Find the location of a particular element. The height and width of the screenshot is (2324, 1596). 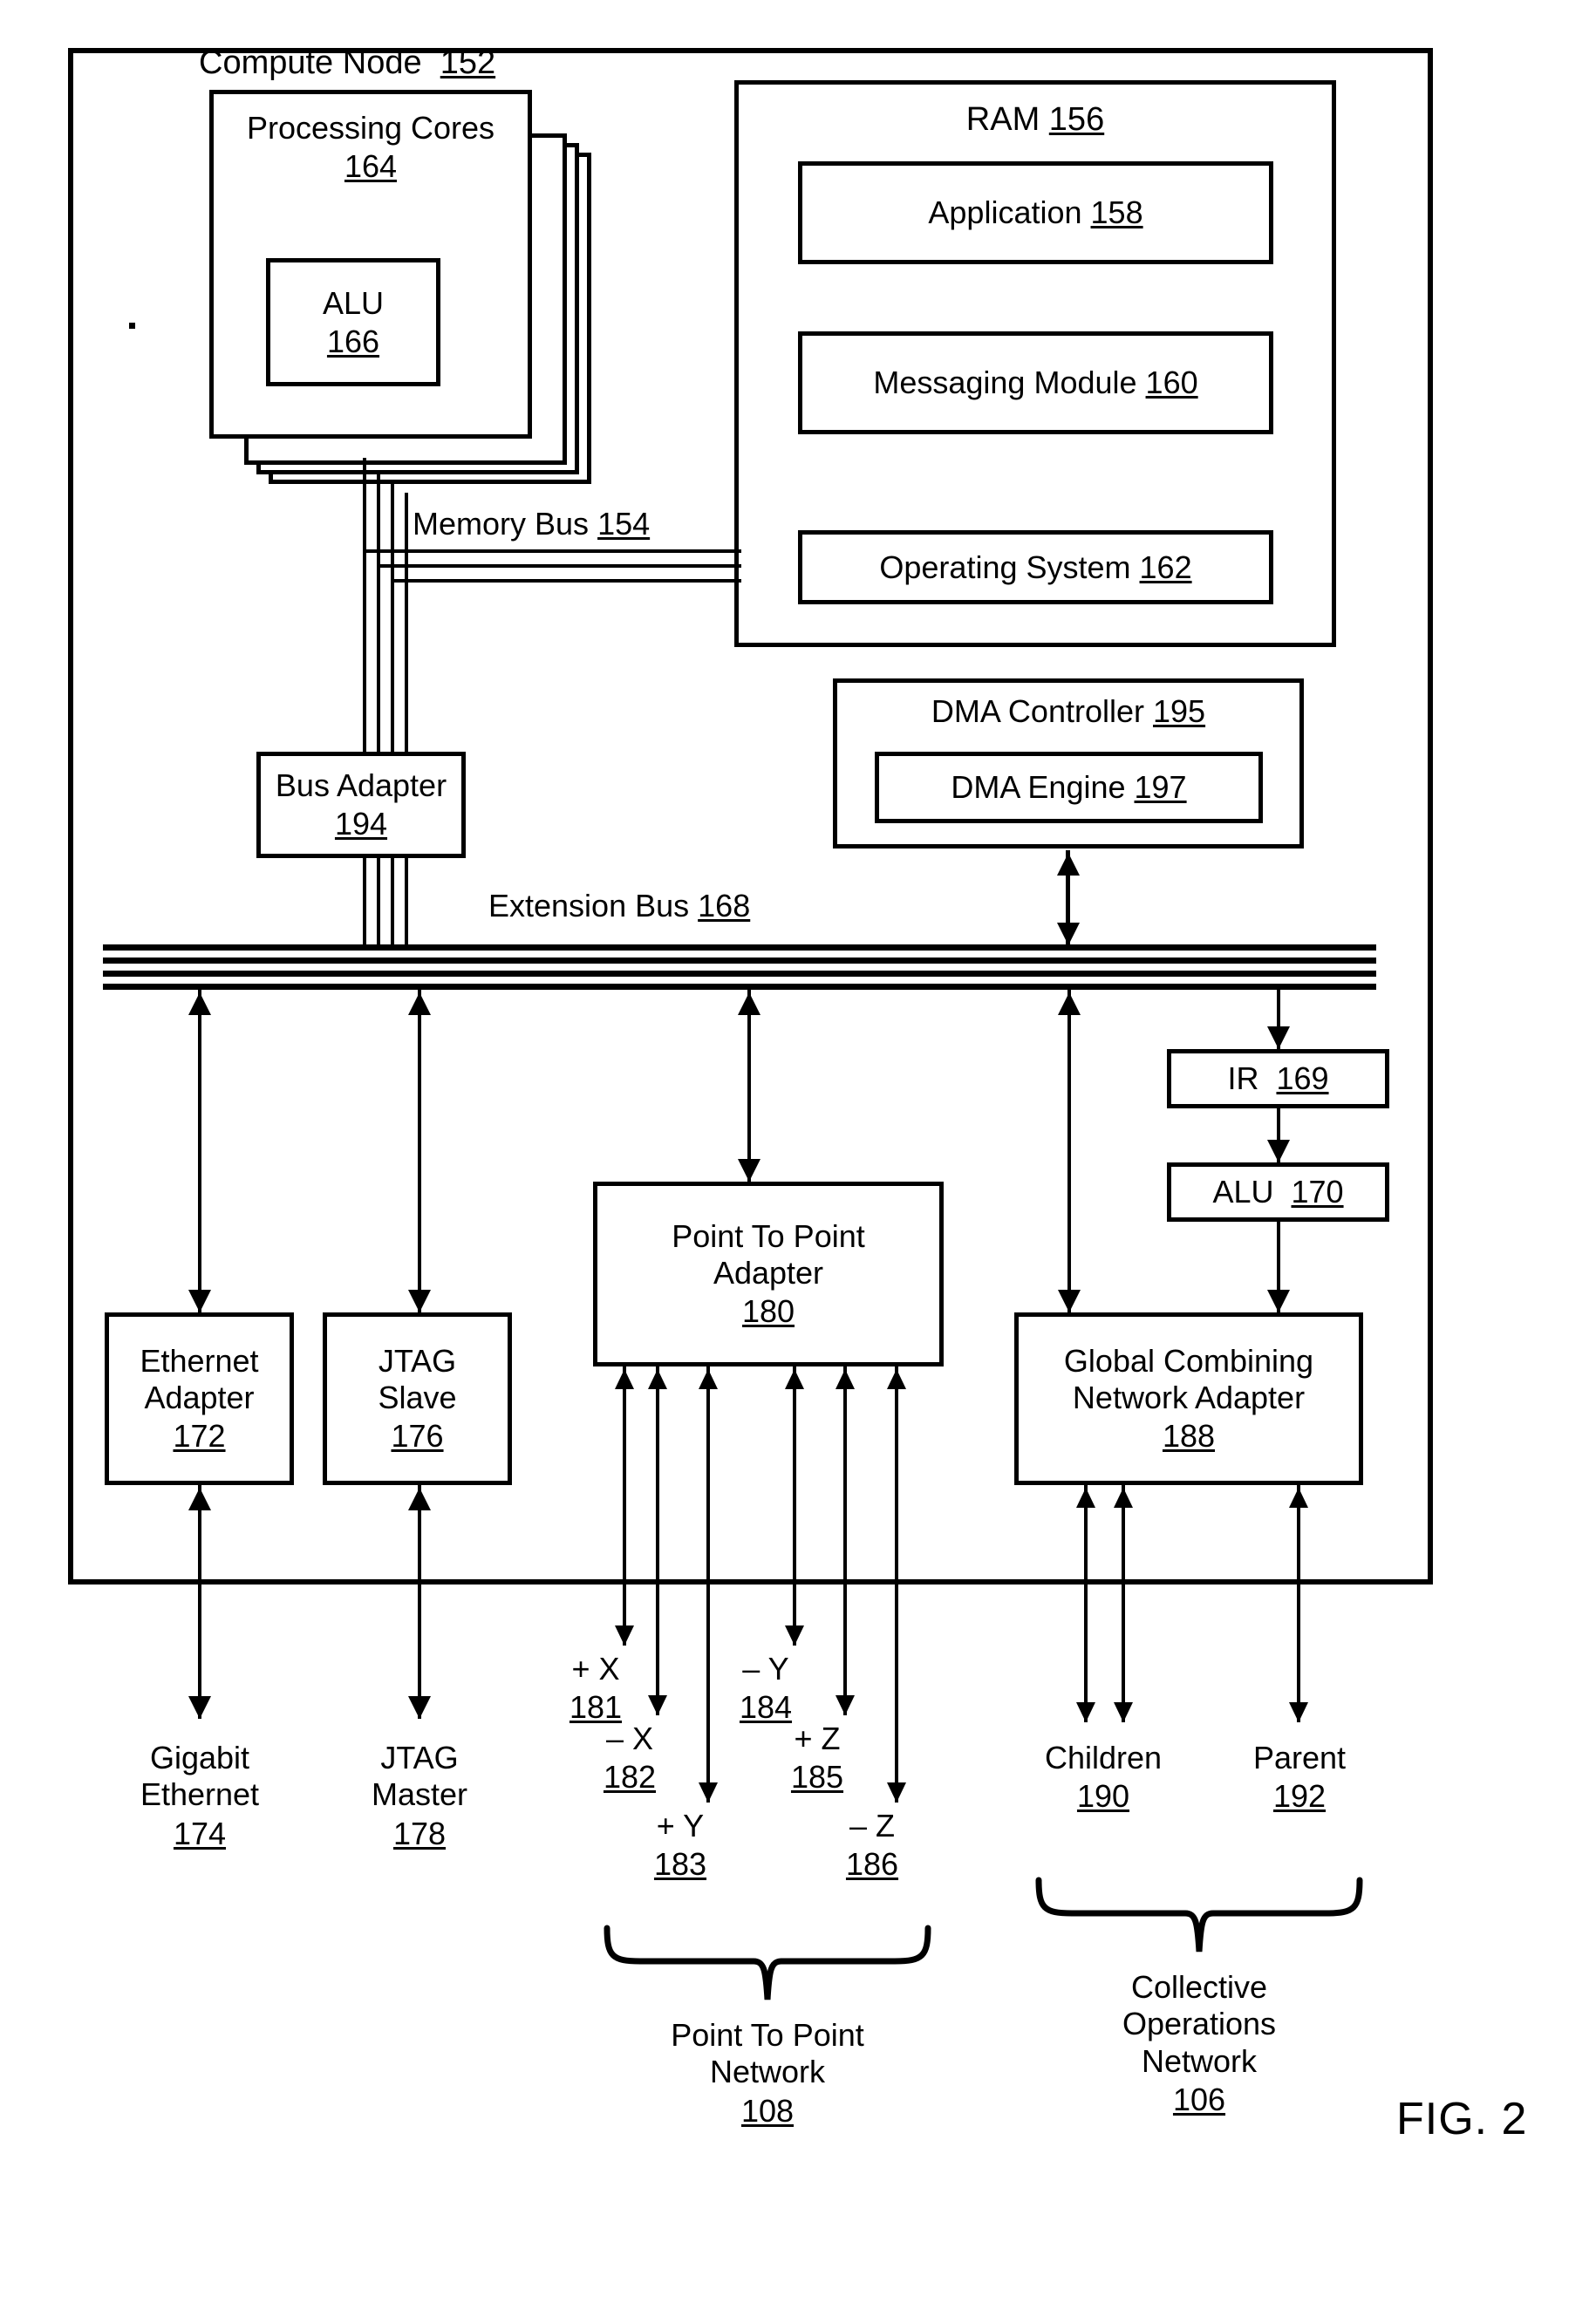

axis-minus-z-ref: 186 is located at coordinates (872, 1864).